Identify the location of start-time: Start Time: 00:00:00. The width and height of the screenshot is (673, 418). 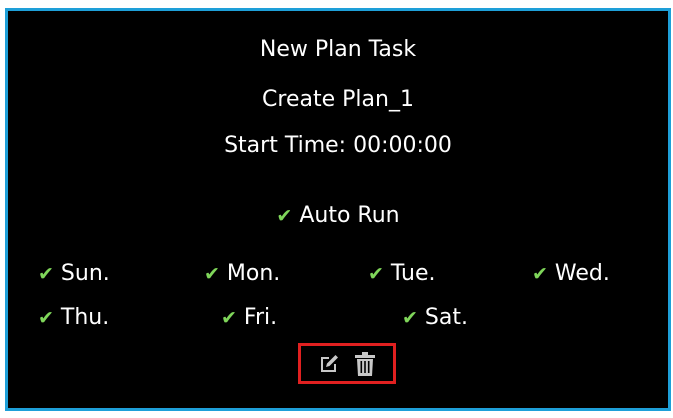
(338, 146).